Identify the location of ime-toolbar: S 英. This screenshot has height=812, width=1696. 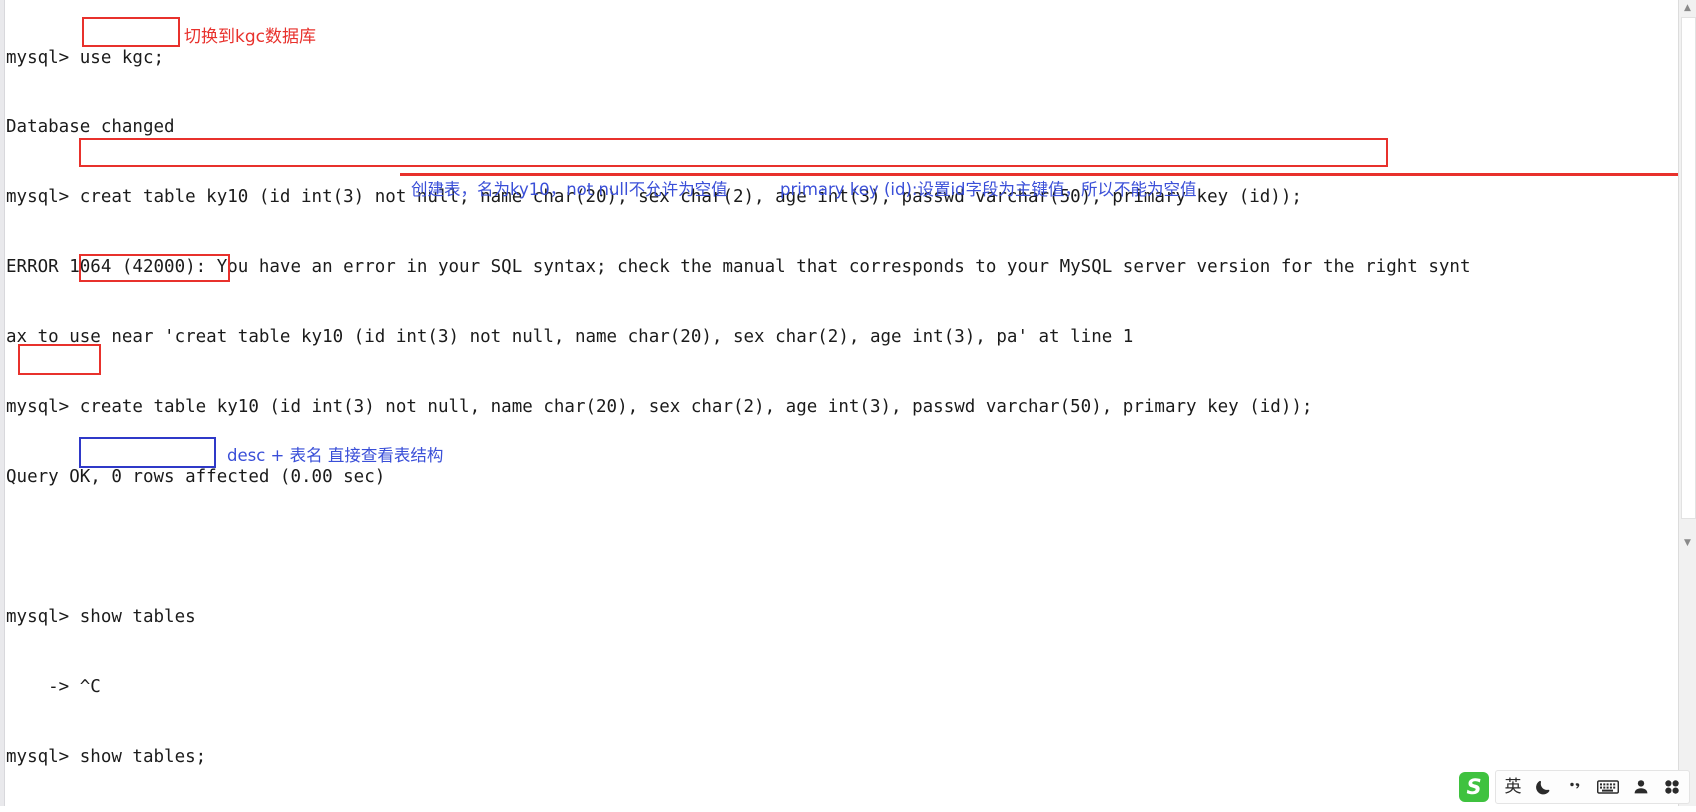
(1574, 787).